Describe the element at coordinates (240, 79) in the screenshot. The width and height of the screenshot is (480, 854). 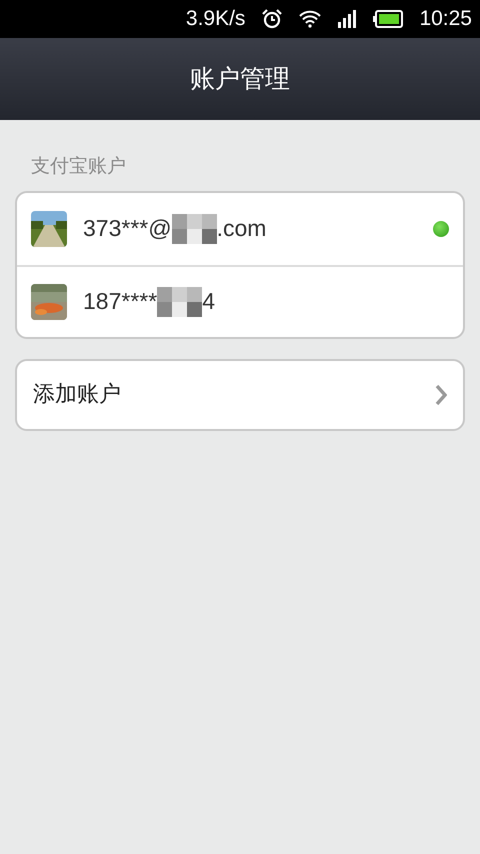
I see `page-title: 账户管理` at that location.